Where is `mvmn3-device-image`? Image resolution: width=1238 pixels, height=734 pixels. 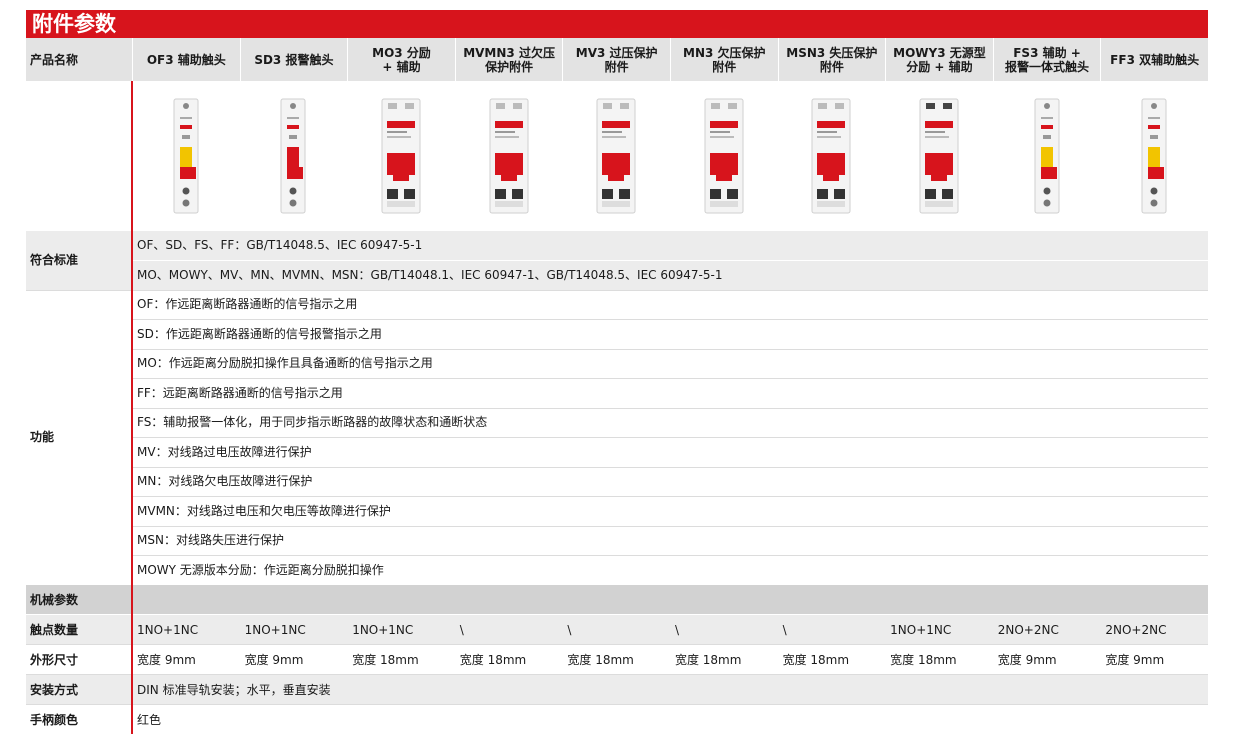
mvmn3-device-image is located at coordinates (509, 156).